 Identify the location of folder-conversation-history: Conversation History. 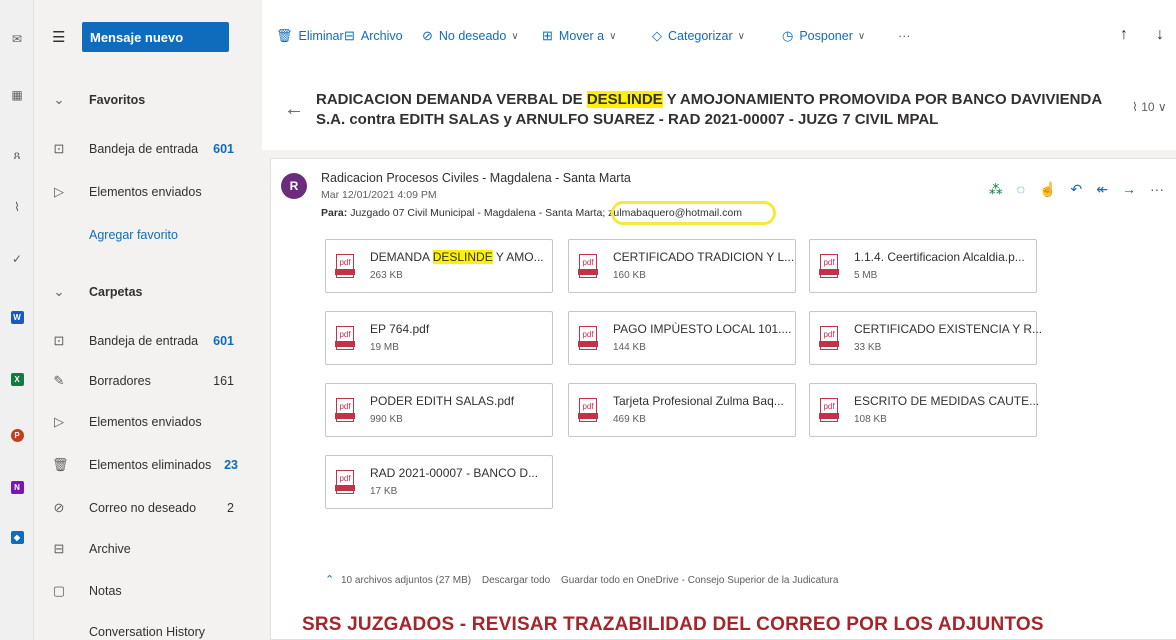
(148, 630).